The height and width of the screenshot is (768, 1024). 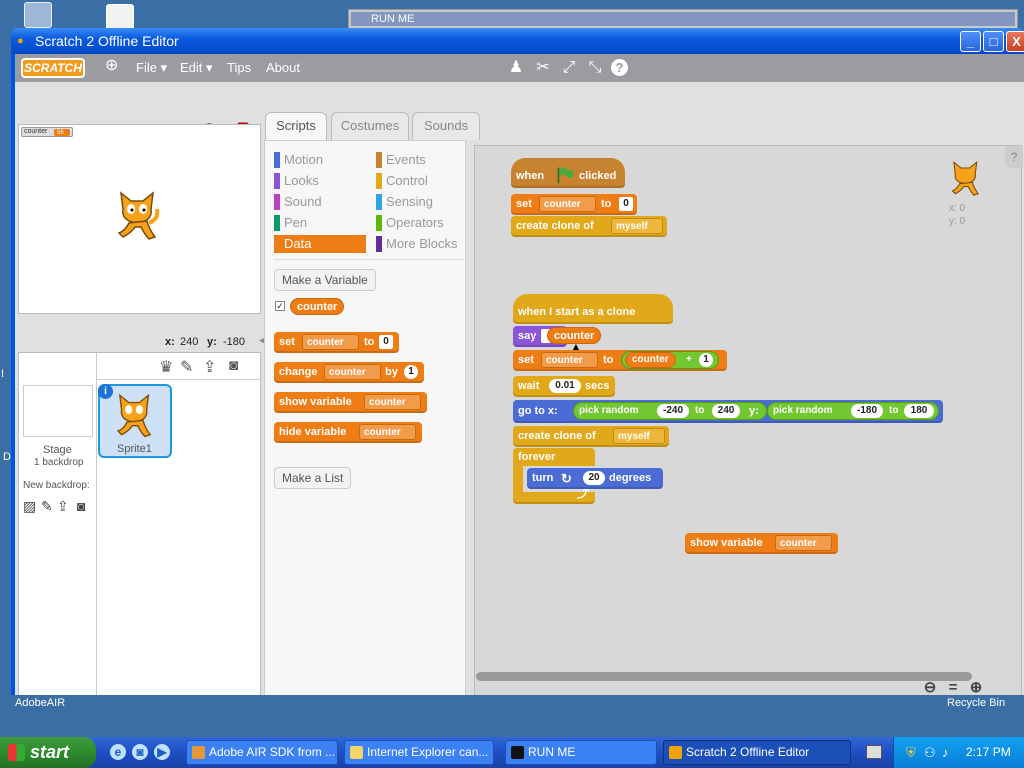 I want to click on scripts-help-icon: ?, so click(x=1014, y=157).